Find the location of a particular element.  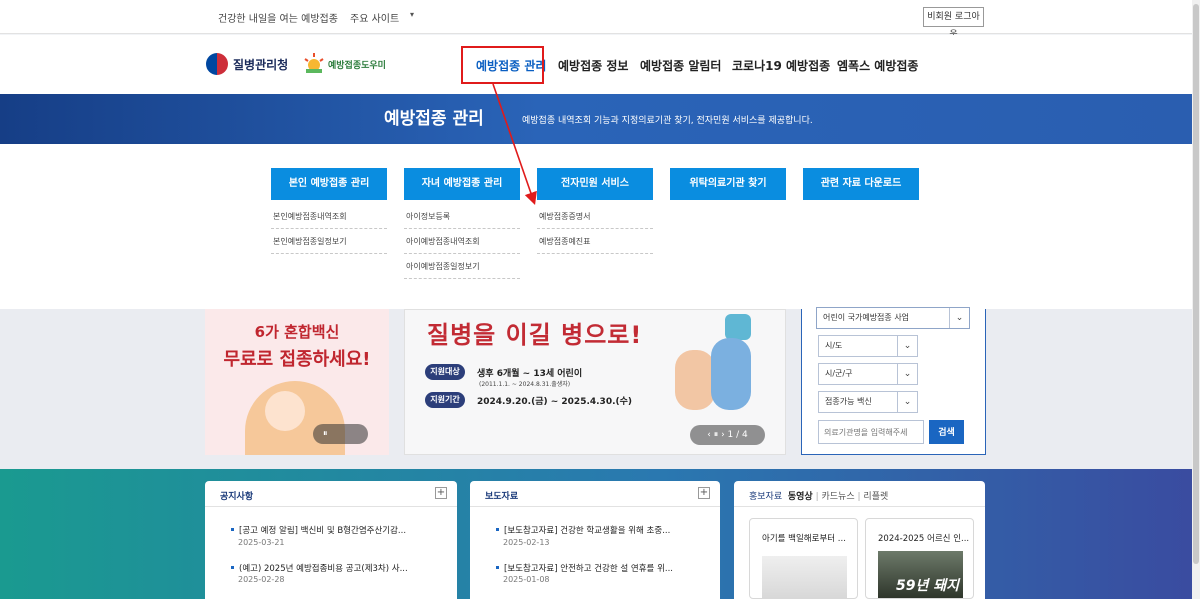

scrollbar-thumb is located at coordinates (1196, 284).